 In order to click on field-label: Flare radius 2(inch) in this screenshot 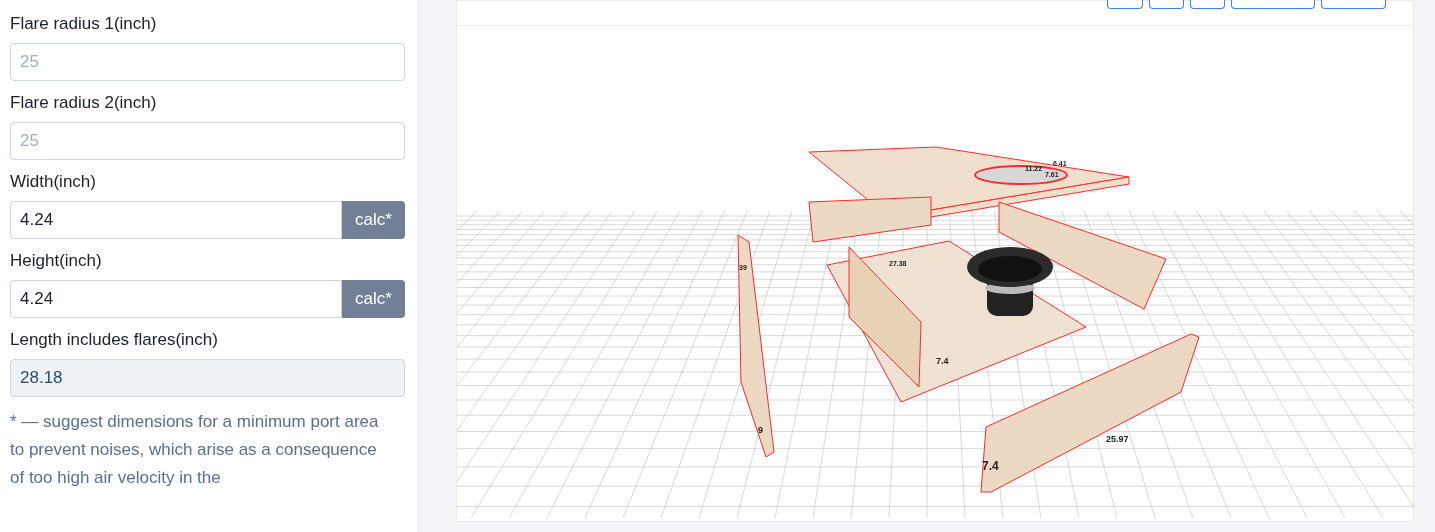, I will do `click(84, 103)`.